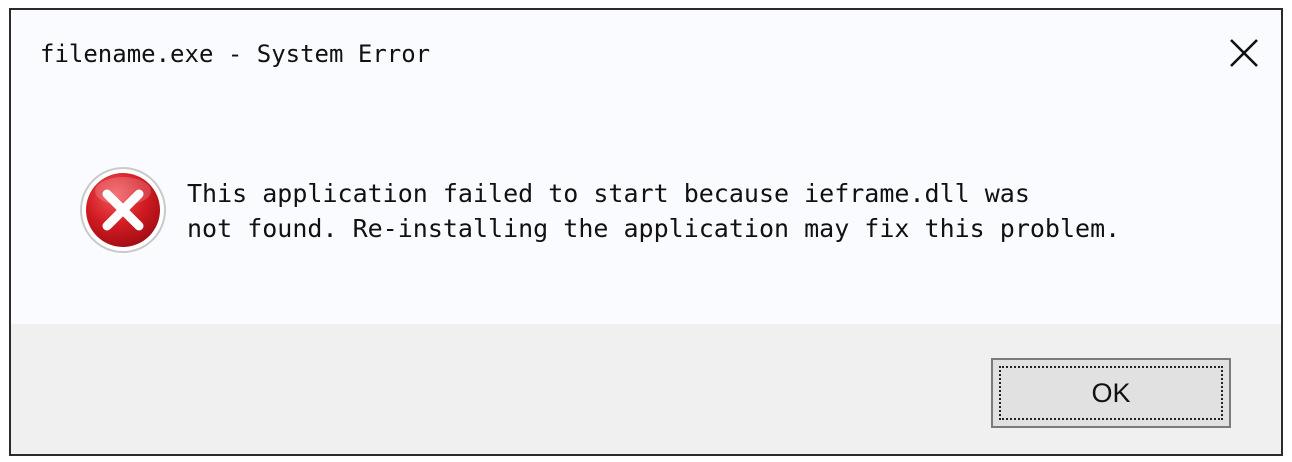 Image resolution: width=1292 pixels, height=462 pixels. I want to click on ok-button-label: OK, so click(1111, 392).